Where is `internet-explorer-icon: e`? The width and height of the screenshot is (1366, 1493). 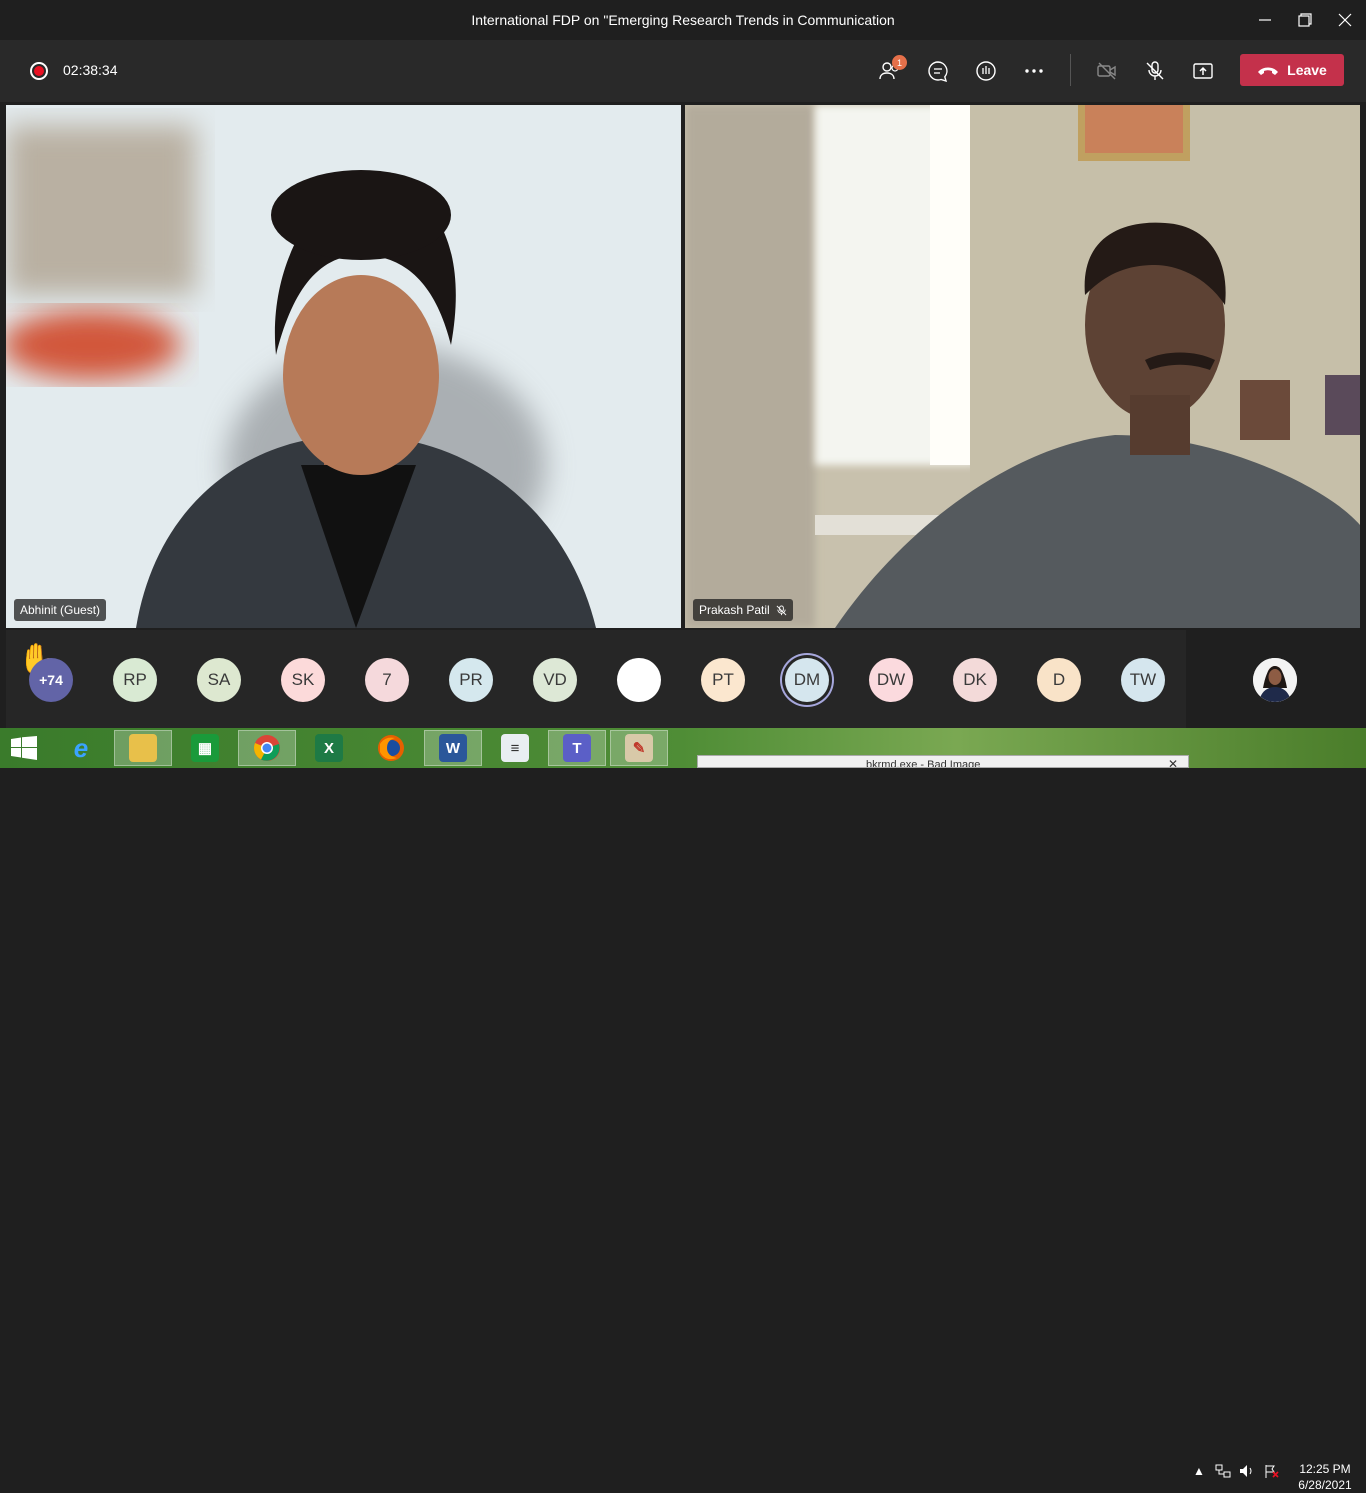
internet-explorer-icon: e is located at coordinates (81, 747).